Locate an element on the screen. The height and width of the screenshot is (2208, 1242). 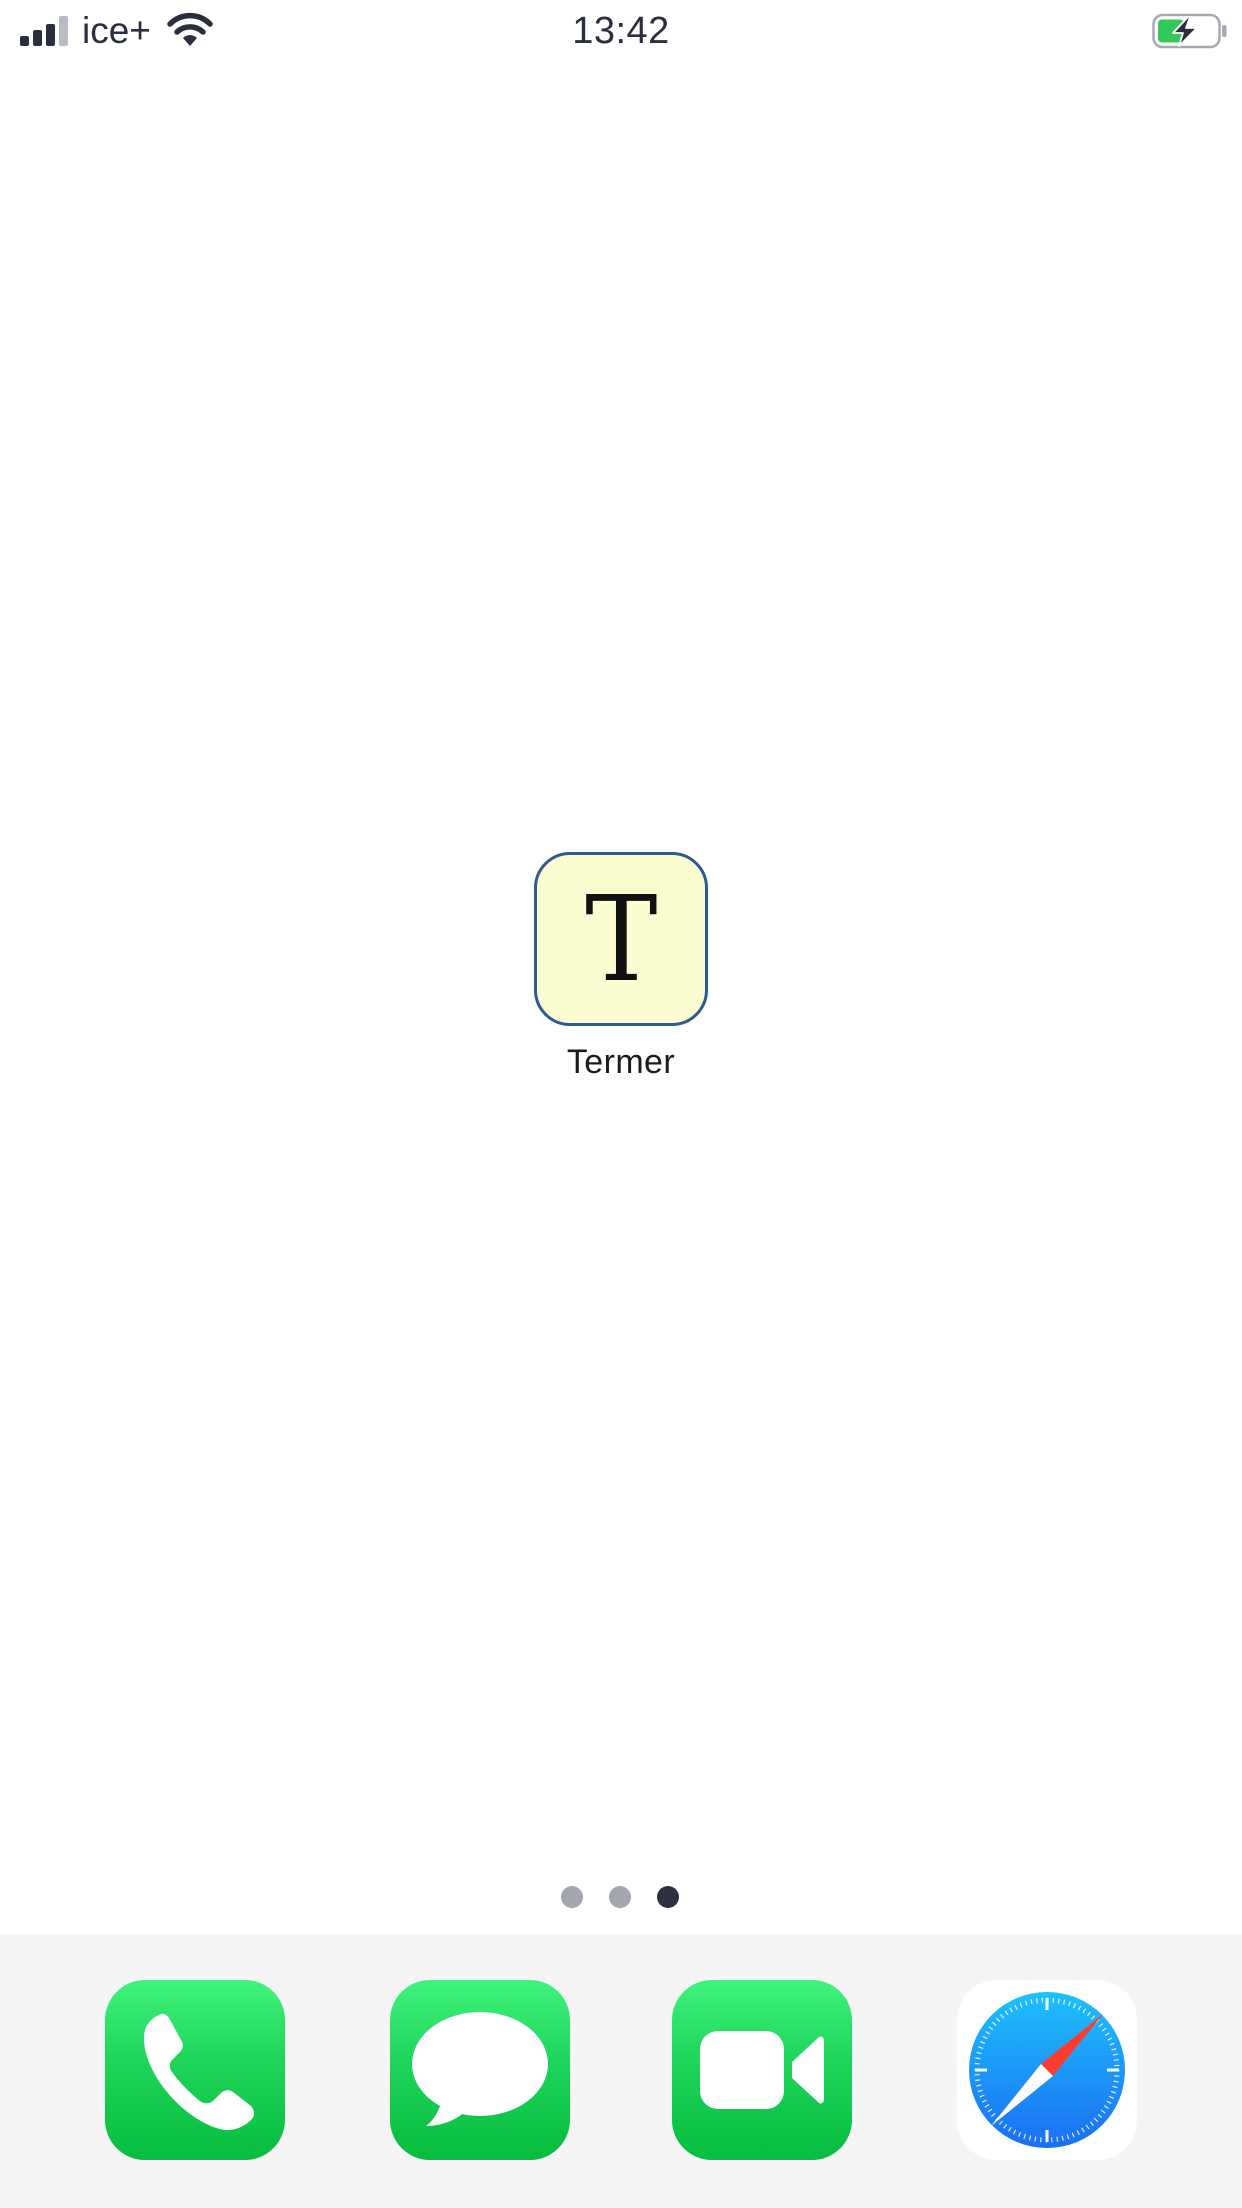
termer-app-icon: T is located at coordinates (621, 939).